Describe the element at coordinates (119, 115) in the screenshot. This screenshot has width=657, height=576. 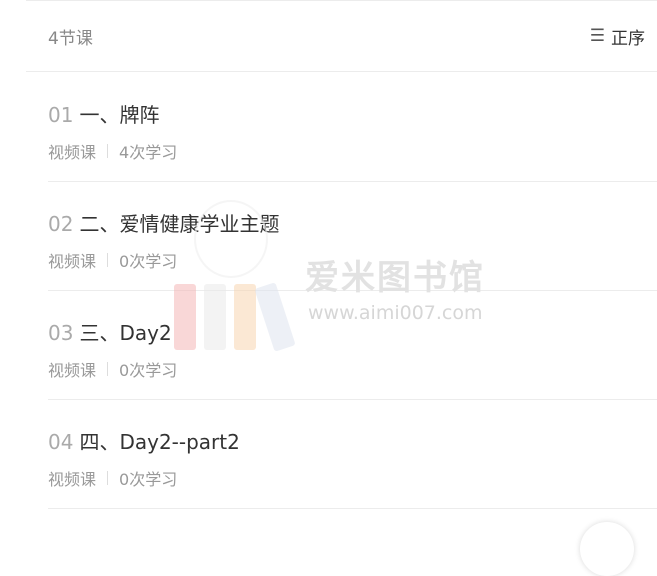
I see `lesson-title: 一、牌阵` at that location.